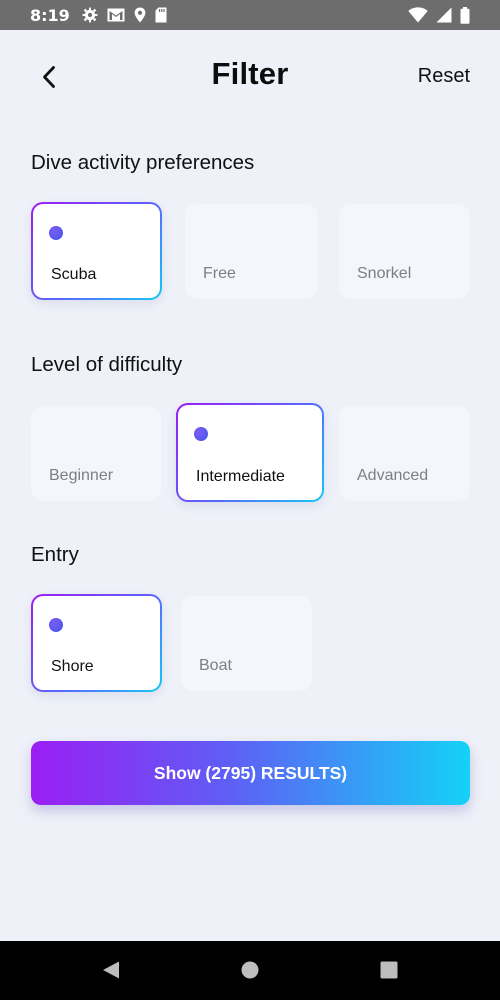 This screenshot has width=500, height=1000. Describe the element at coordinates (161, 15) in the screenshot. I see `sd-card-icon` at that location.